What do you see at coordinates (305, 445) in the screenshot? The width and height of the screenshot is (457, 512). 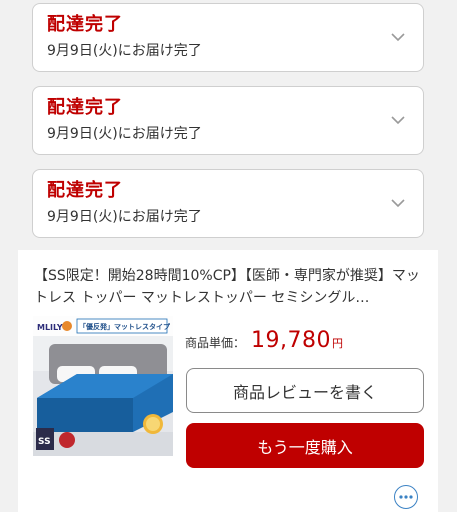 I see `buy-again-button: もう一度購入` at bounding box center [305, 445].